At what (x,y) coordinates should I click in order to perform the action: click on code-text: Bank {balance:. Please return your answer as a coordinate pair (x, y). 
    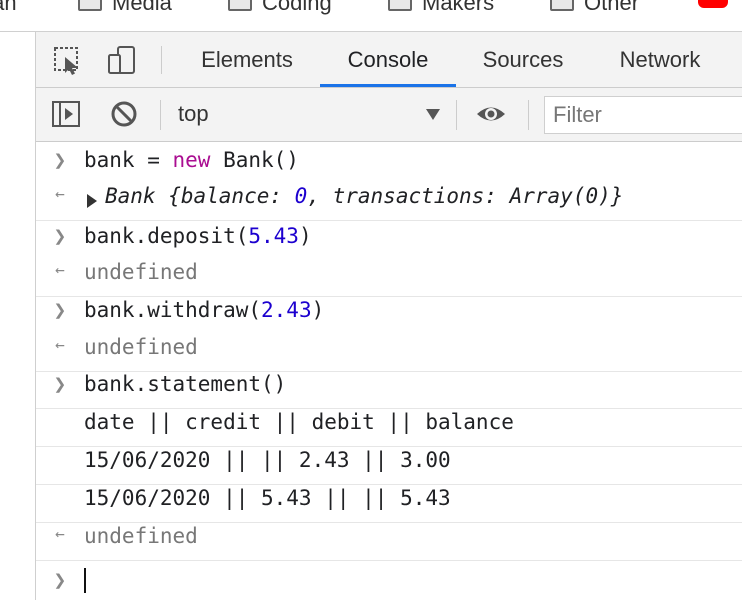
    Looking at the image, I should click on (200, 196).